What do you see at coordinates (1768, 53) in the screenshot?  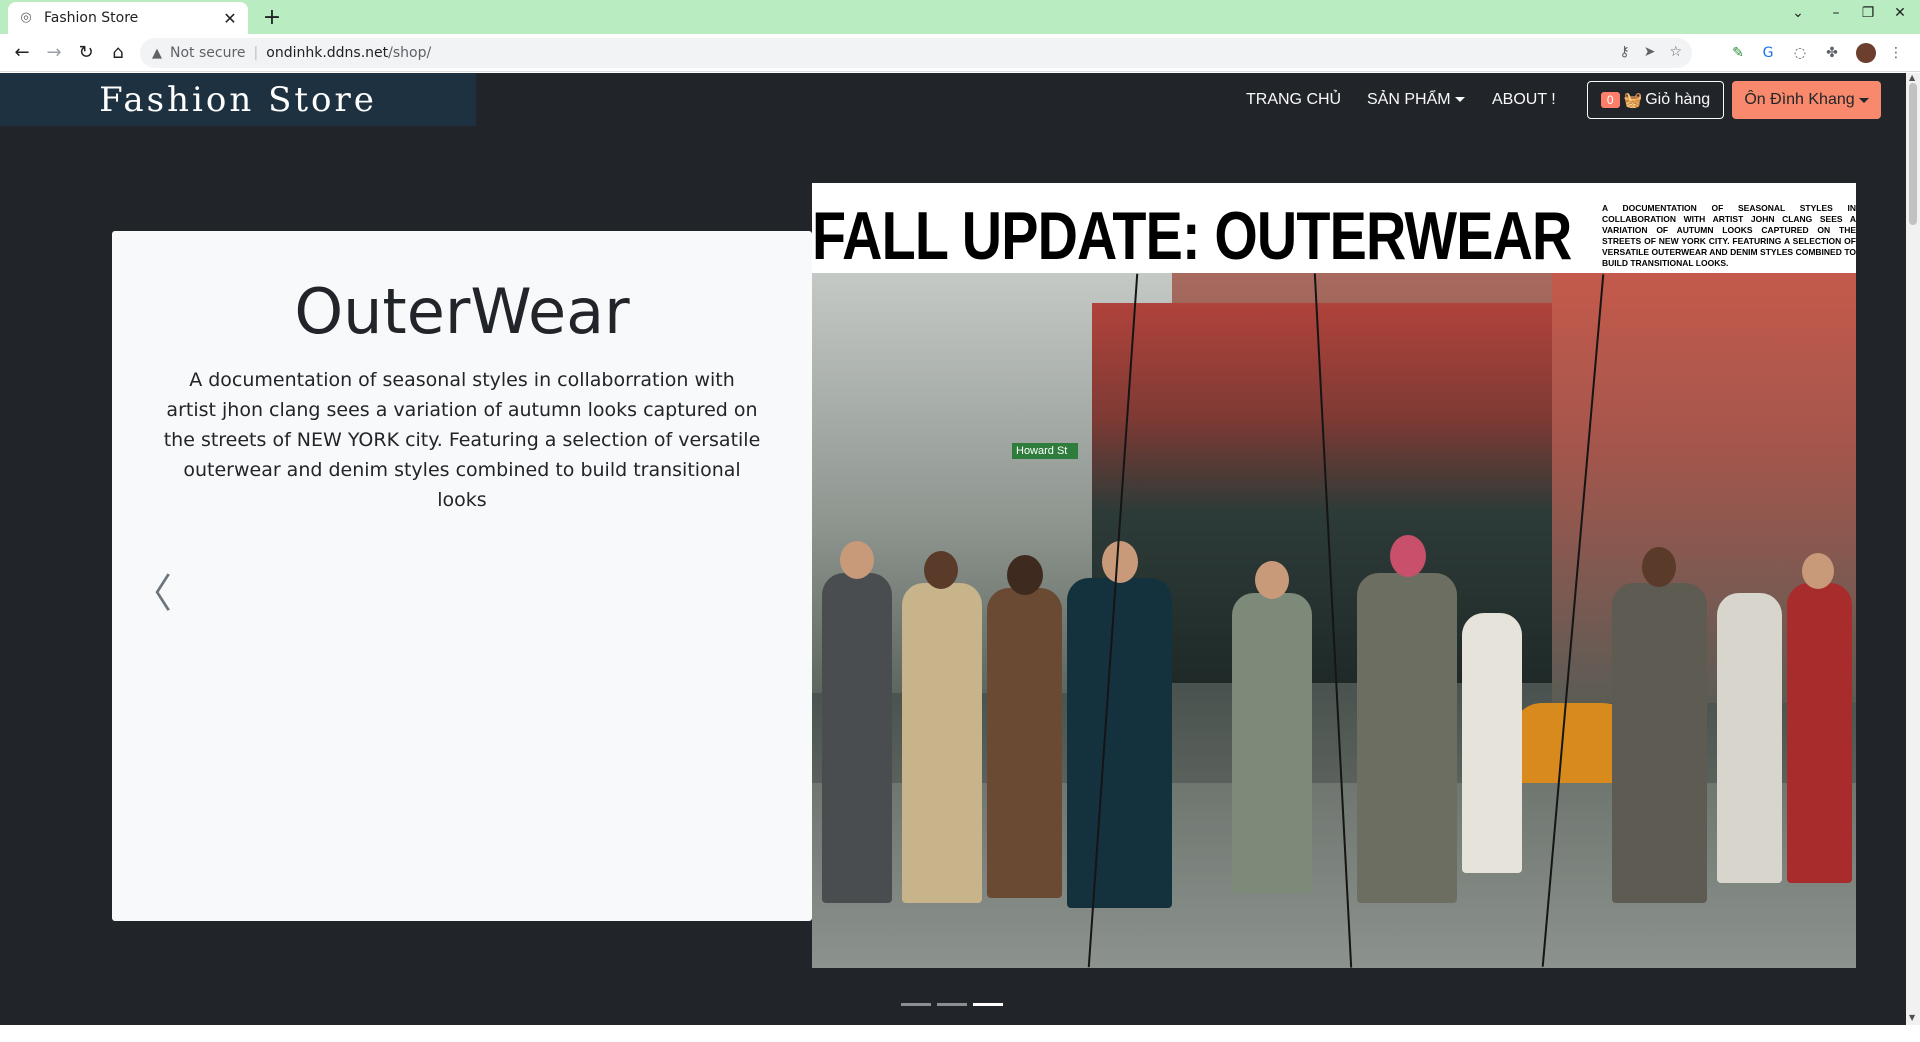 I see `translate-icon: G` at bounding box center [1768, 53].